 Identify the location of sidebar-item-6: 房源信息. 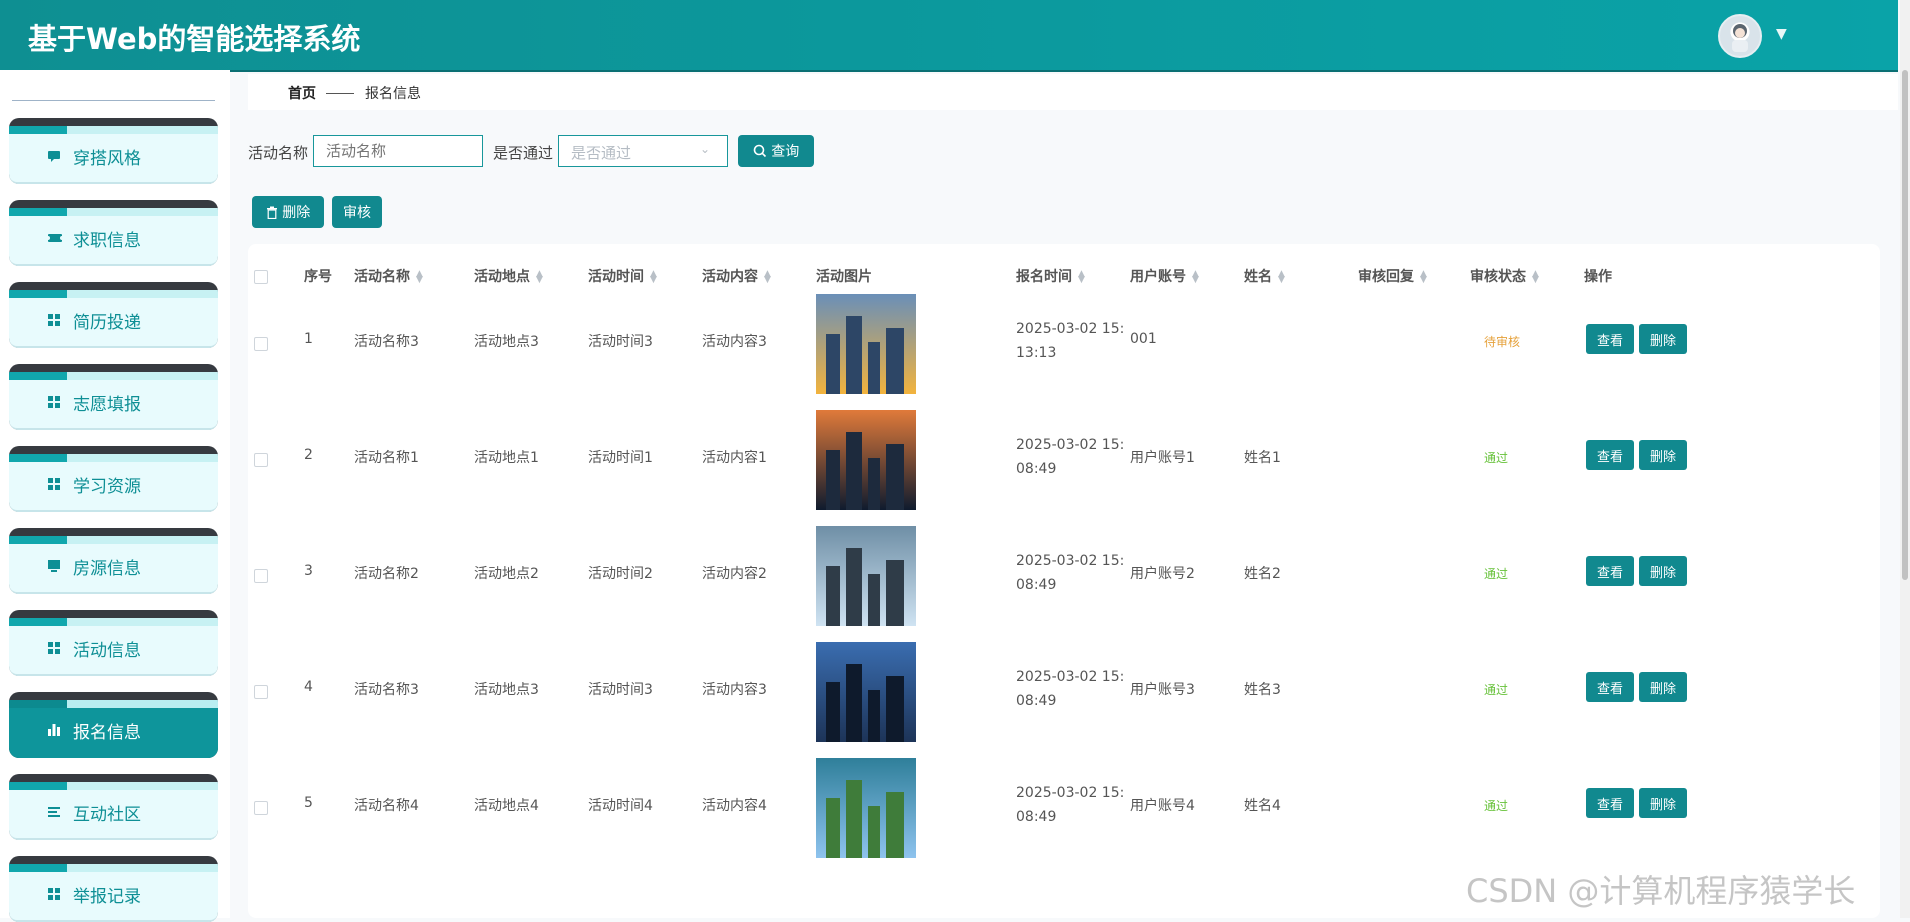
(113, 561).